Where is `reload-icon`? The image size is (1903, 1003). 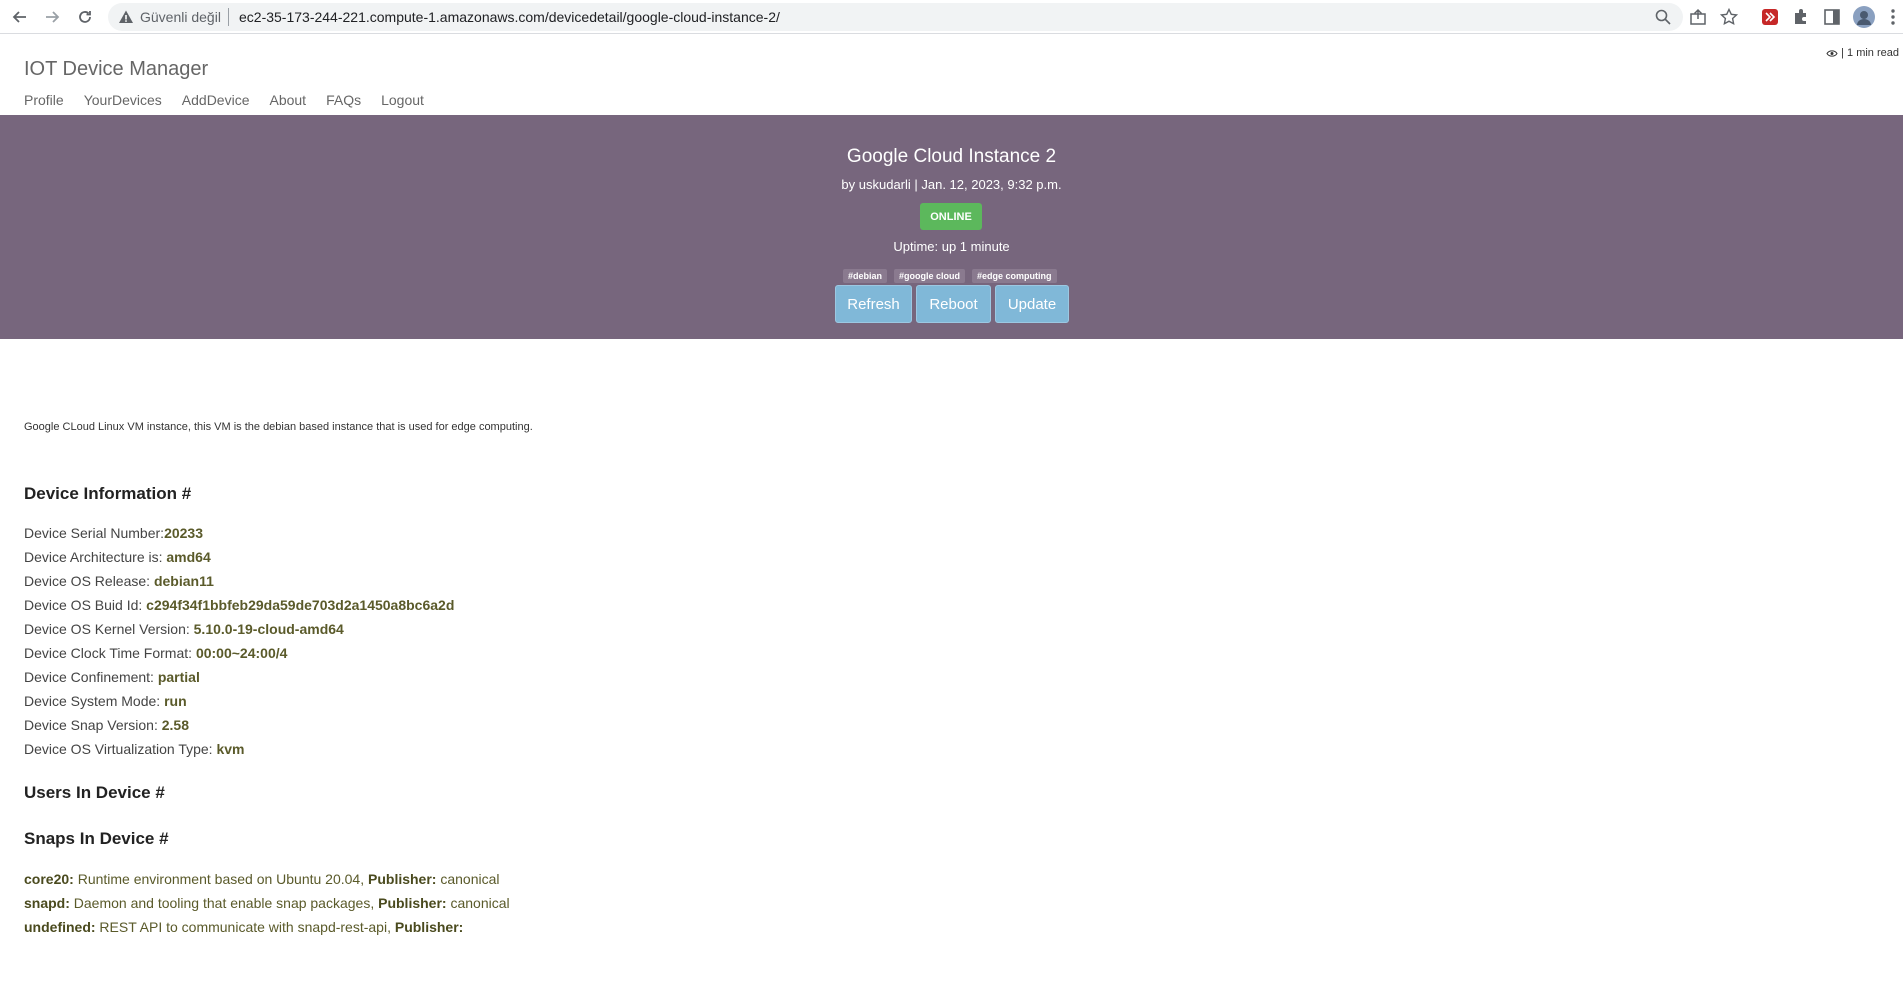 reload-icon is located at coordinates (85, 17).